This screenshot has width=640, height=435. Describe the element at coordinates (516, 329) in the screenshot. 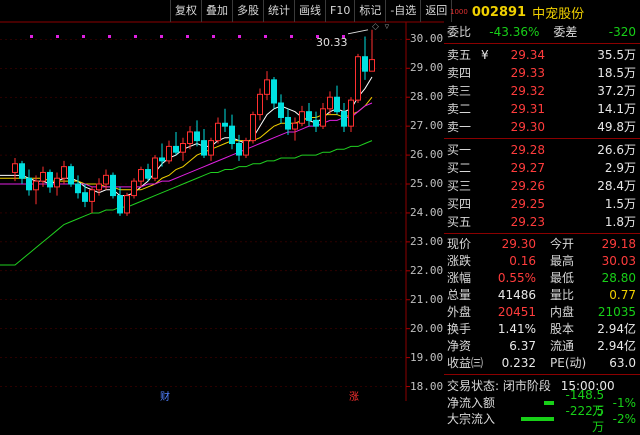

I see `quote-value: 1.41%` at that location.